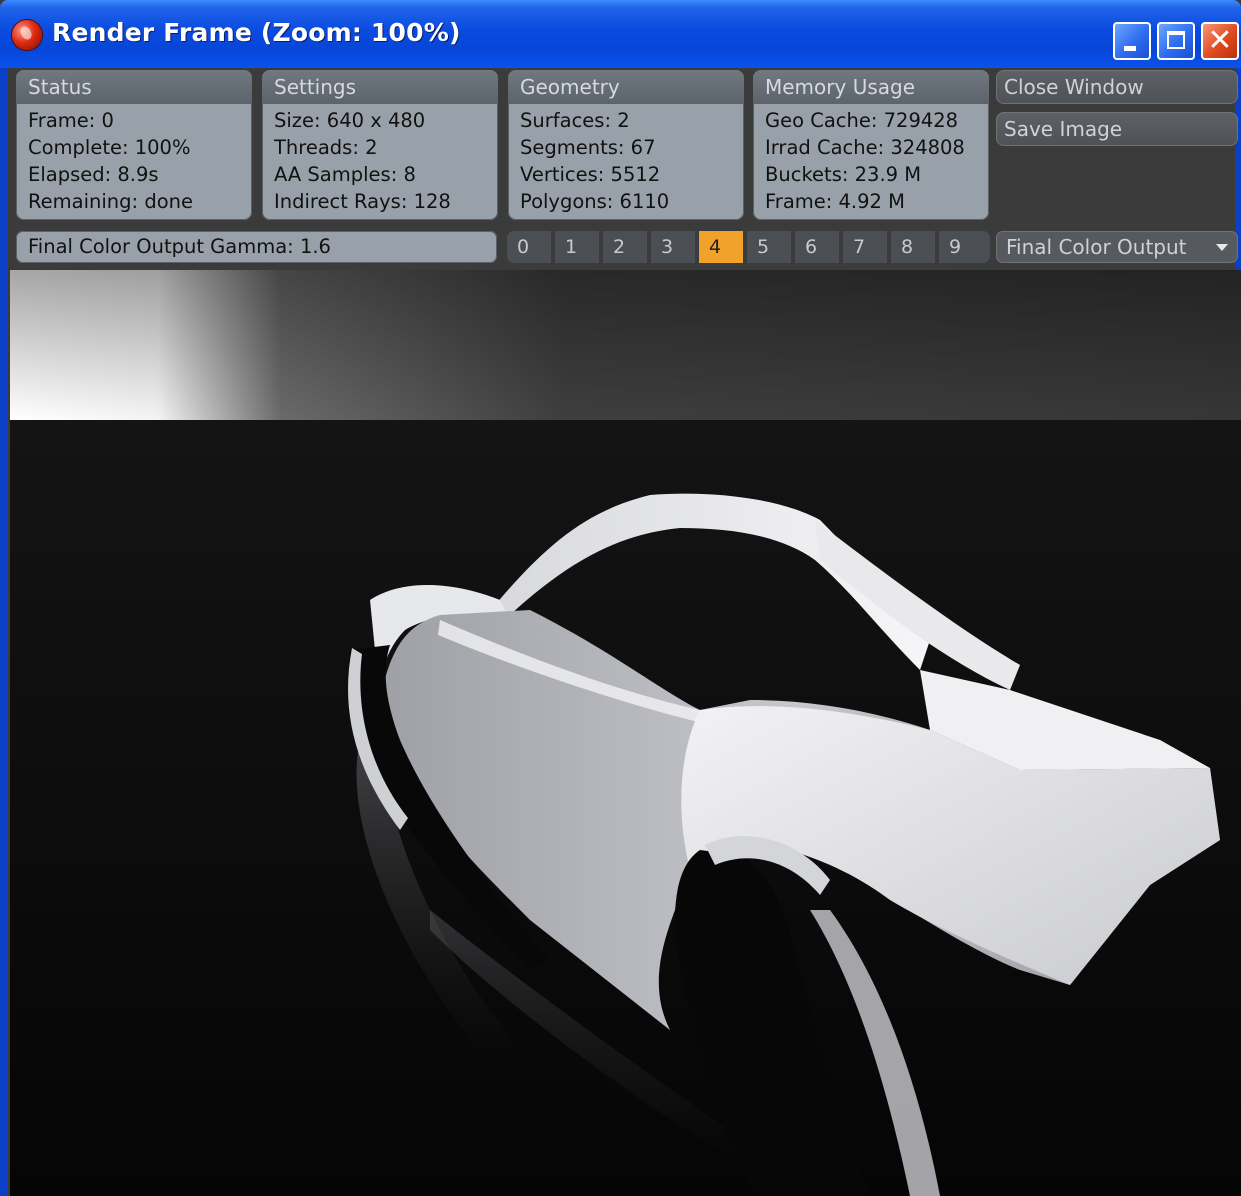 The width and height of the screenshot is (1241, 1196). I want to click on maximize-button, so click(1176, 41).